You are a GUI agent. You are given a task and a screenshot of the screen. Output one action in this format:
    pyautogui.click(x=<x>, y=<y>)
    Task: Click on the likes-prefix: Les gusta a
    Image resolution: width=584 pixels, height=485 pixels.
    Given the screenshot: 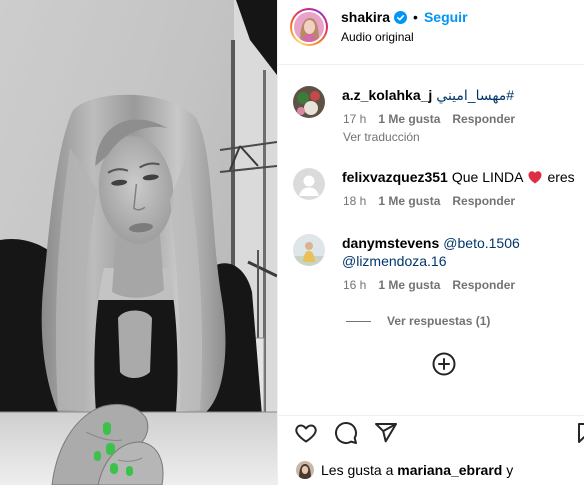 What is the action you would take?
    pyautogui.click(x=357, y=470)
    